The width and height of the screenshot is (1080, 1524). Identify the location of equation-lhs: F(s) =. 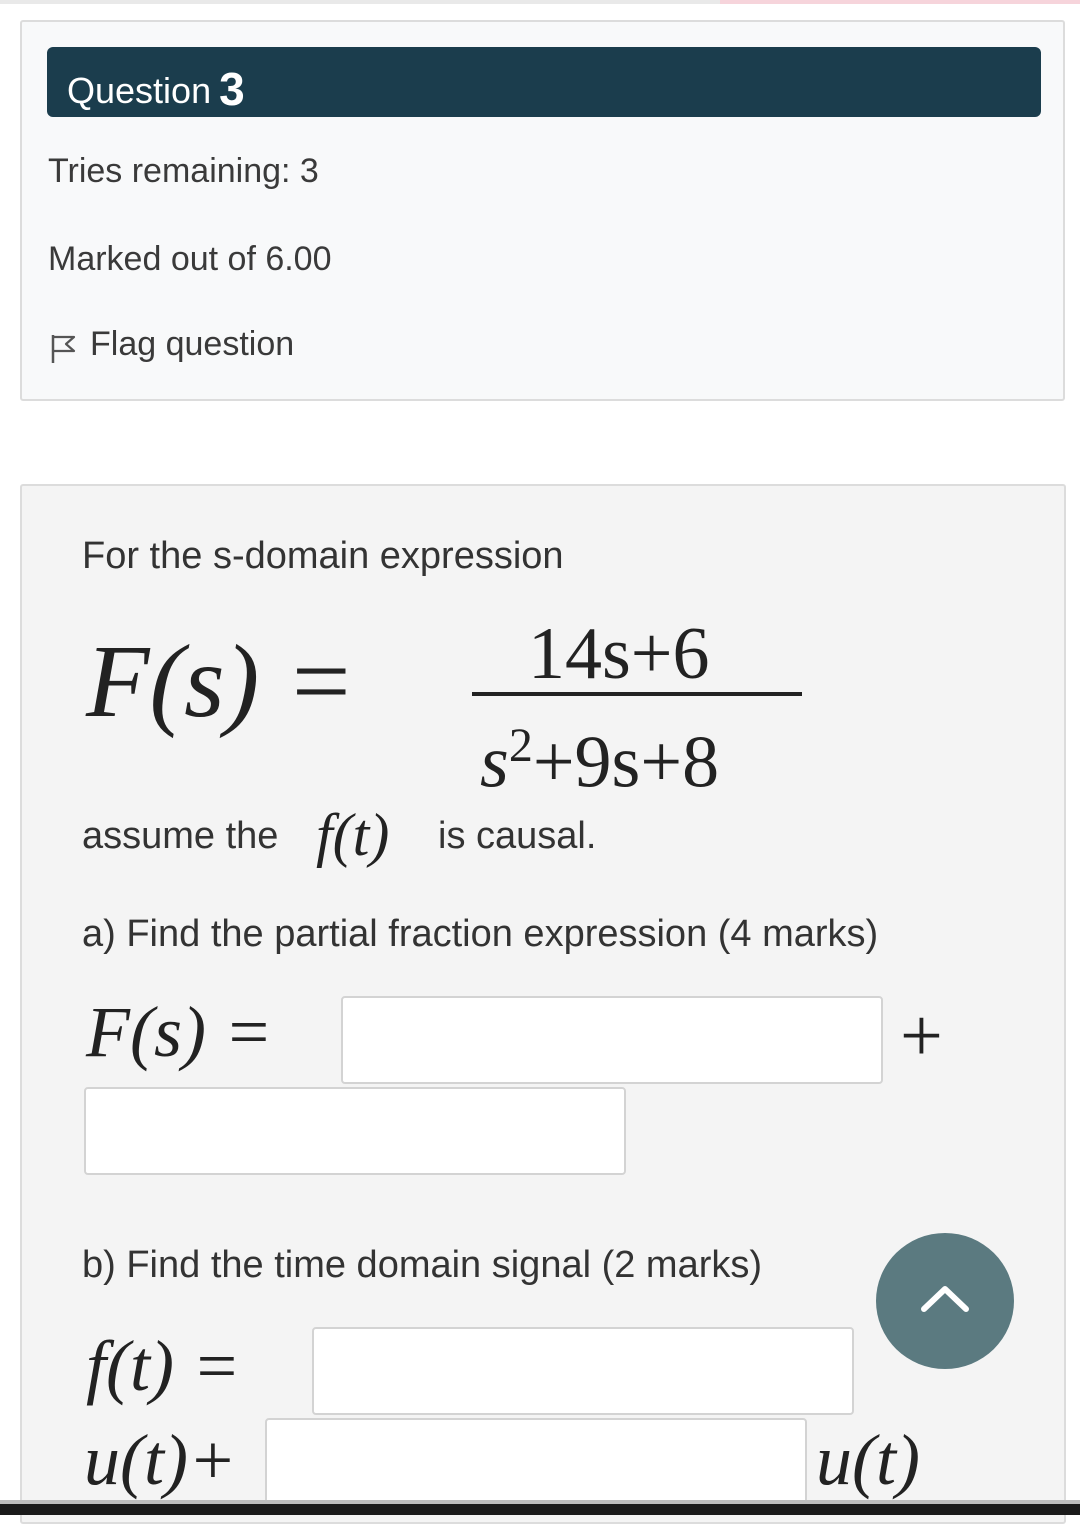
(220, 682).